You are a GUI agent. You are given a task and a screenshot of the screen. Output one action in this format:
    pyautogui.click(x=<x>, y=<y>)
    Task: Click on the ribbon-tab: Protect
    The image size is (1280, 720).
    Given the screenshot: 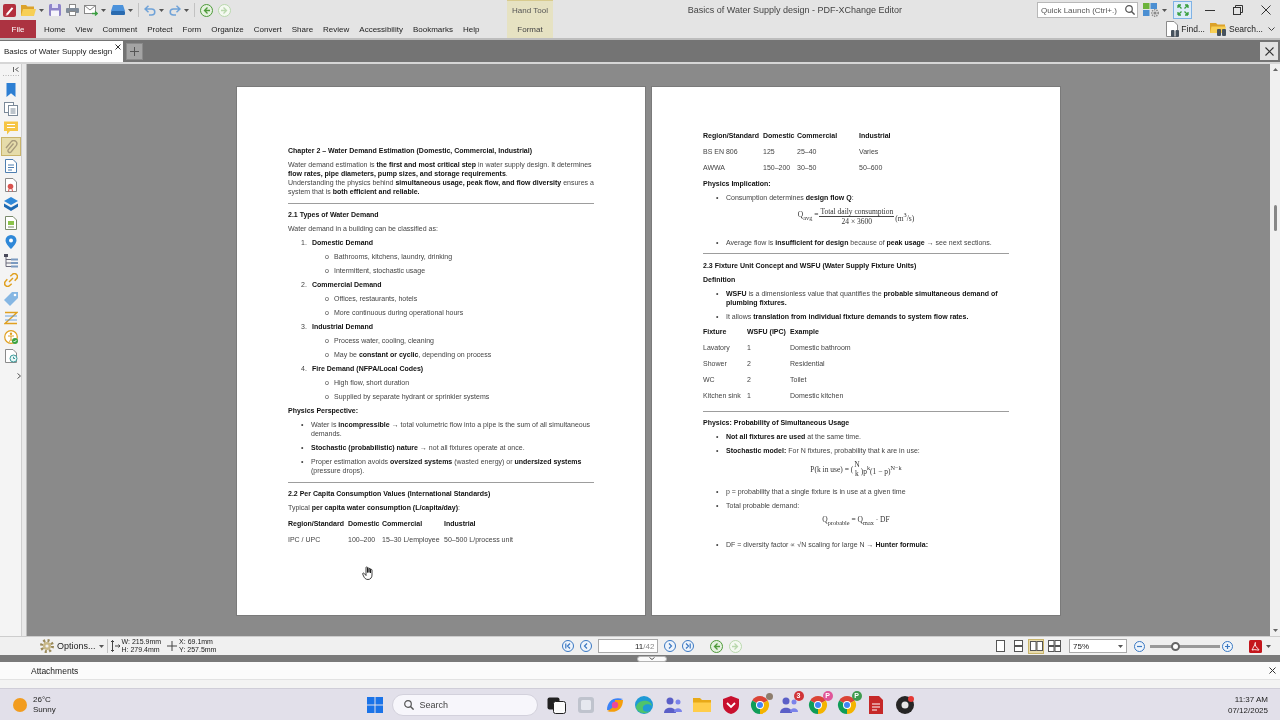 What is the action you would take?
    pyautogui.click(x=160, y=29)
    